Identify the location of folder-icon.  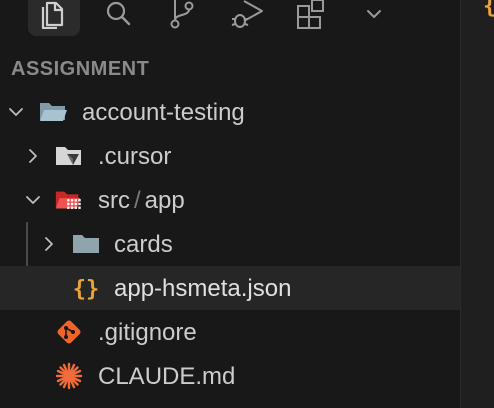
(86, 244).